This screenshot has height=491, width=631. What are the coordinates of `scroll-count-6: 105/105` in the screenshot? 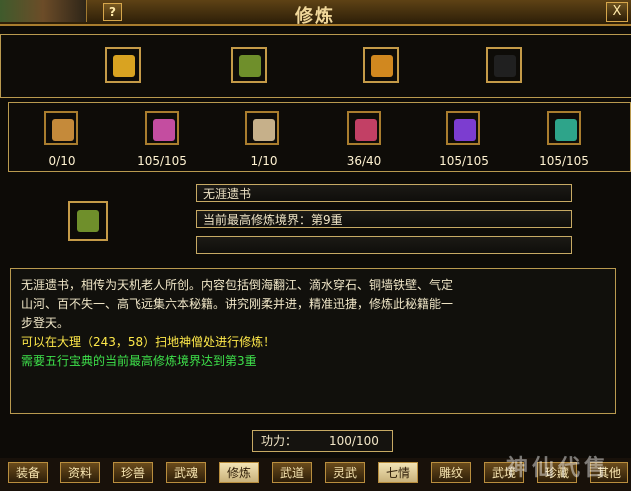 It's located at (564, 161).